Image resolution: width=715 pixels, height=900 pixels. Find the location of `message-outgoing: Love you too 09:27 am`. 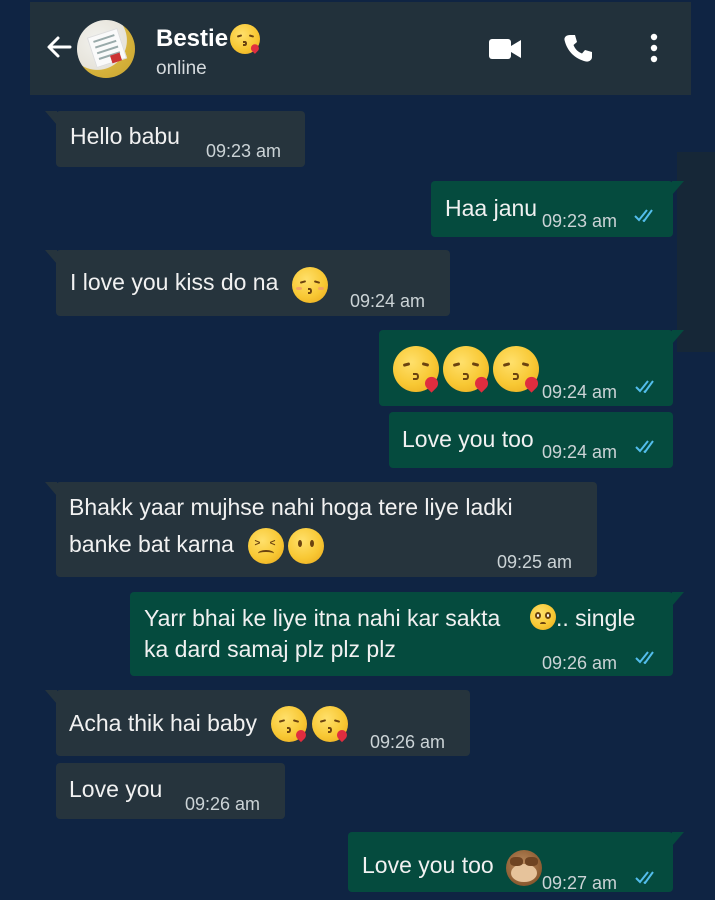

message-outgoing: Love you too 09:27 am is located at coordinates (516, 862).